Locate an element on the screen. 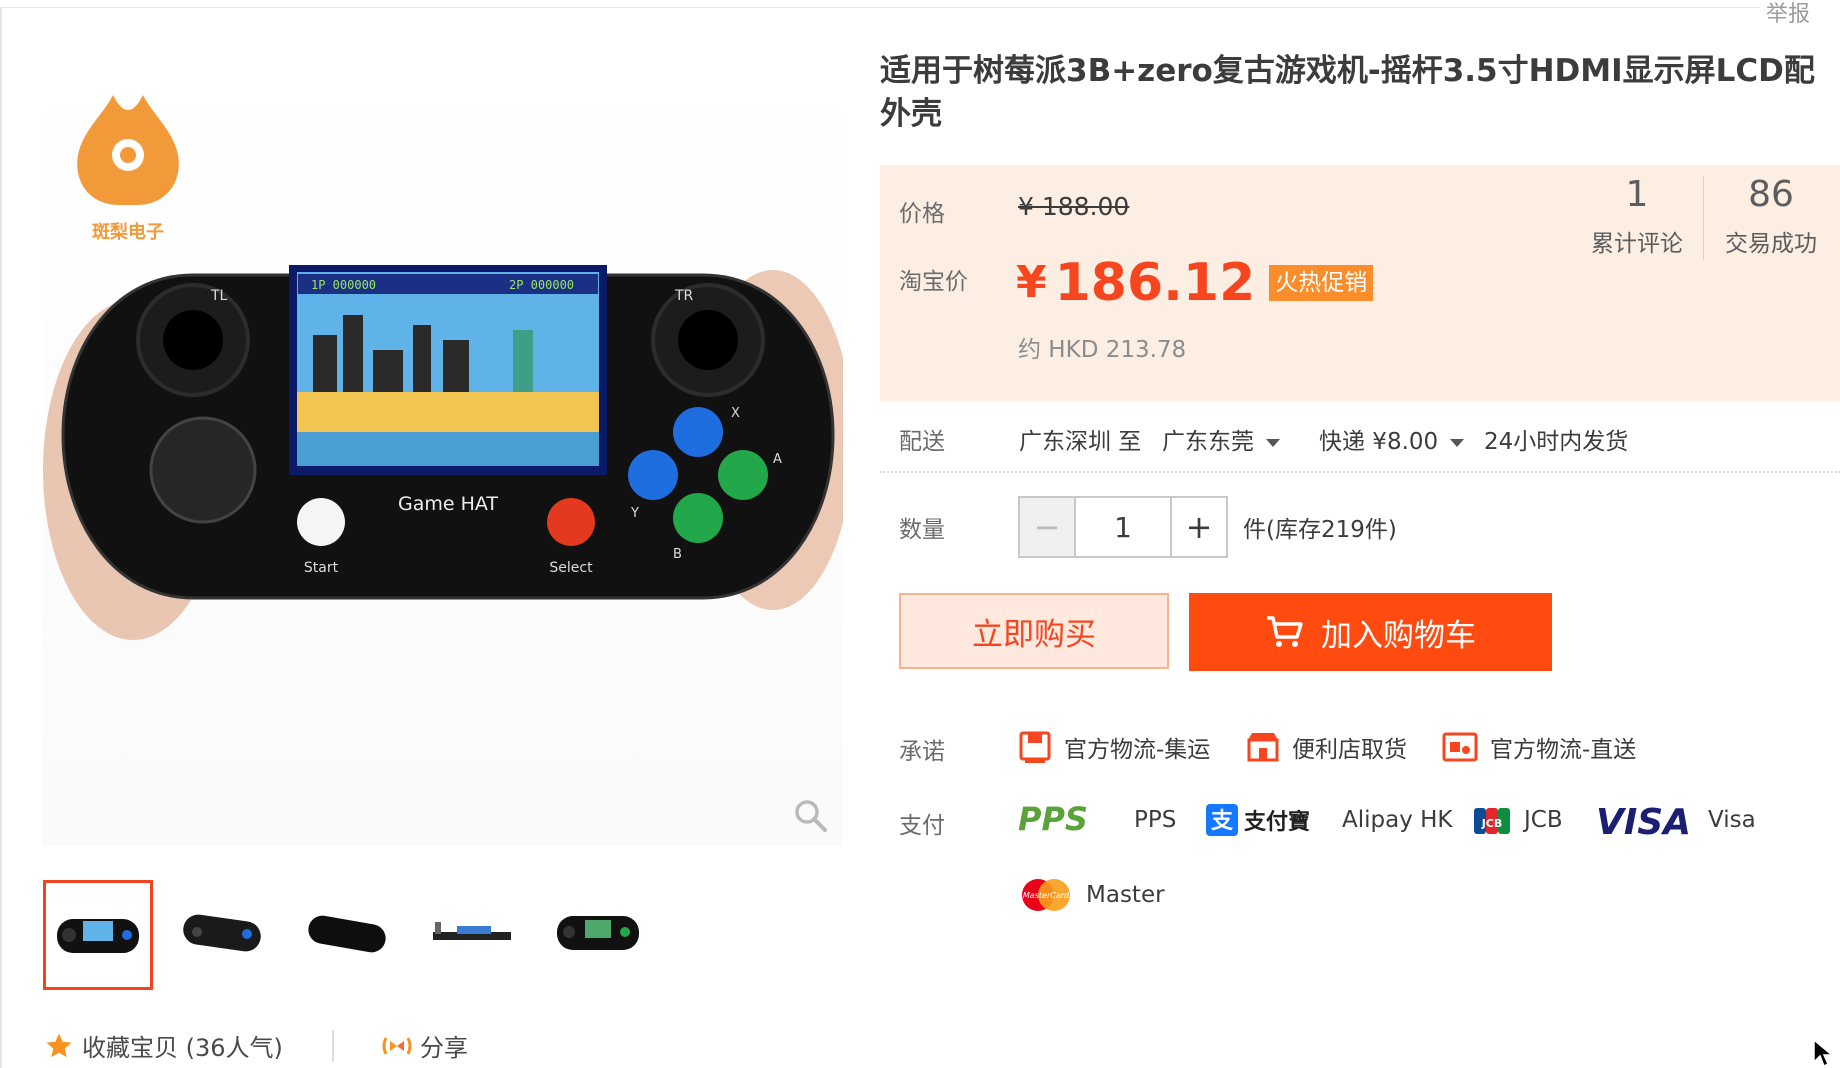 The height and width of the screenshot is (1068, 1840). delivery-divider is located at coordinates (1360, 472).